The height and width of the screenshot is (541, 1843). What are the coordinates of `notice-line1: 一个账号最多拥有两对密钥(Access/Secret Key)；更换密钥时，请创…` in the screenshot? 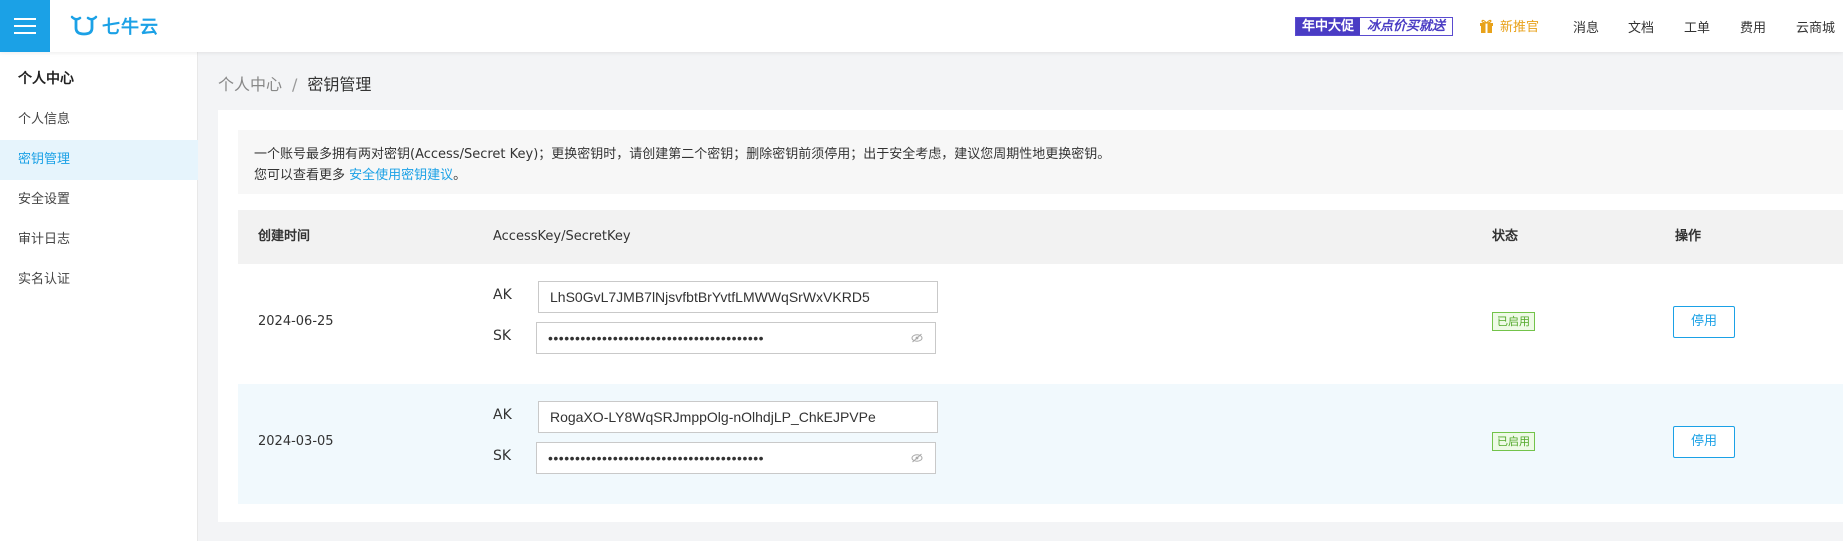 It's located at (682, 154).